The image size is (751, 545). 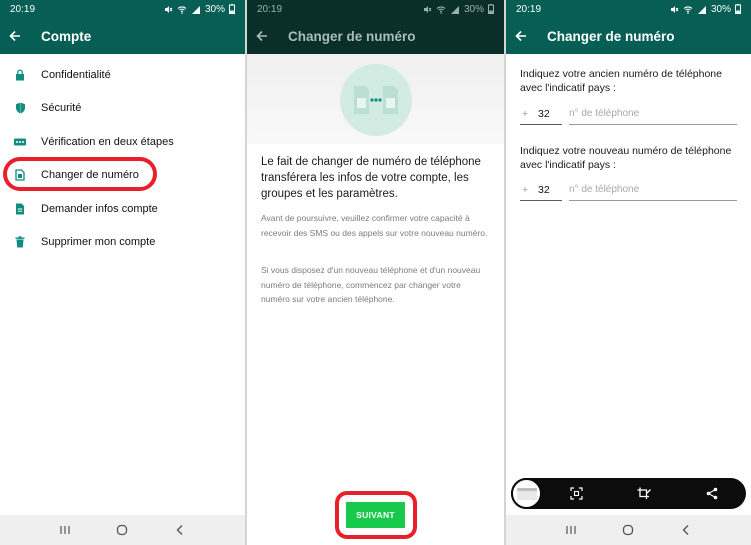 I want to click on old-country-code-field: + 32, so click(x=541, y=115).